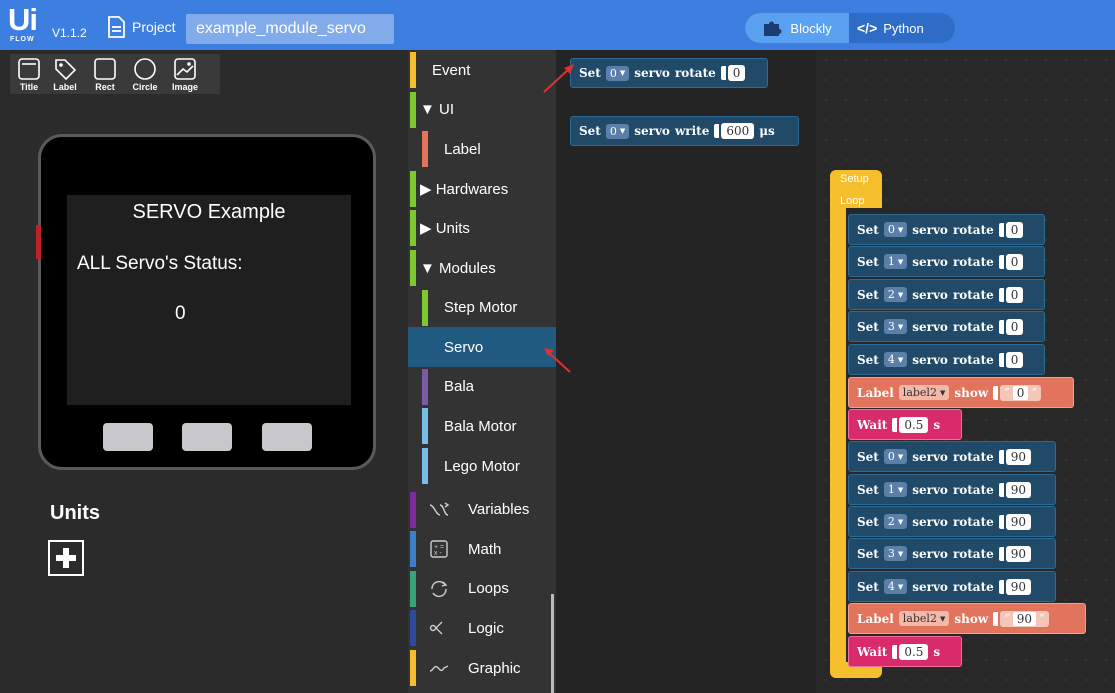 This screenshot has width=1115, height=693. Describe the element at coordinates (952, 456) in the screenshot. I see `servo-rotate-block: Set 0 ▼ servo rotate 90` at that location.